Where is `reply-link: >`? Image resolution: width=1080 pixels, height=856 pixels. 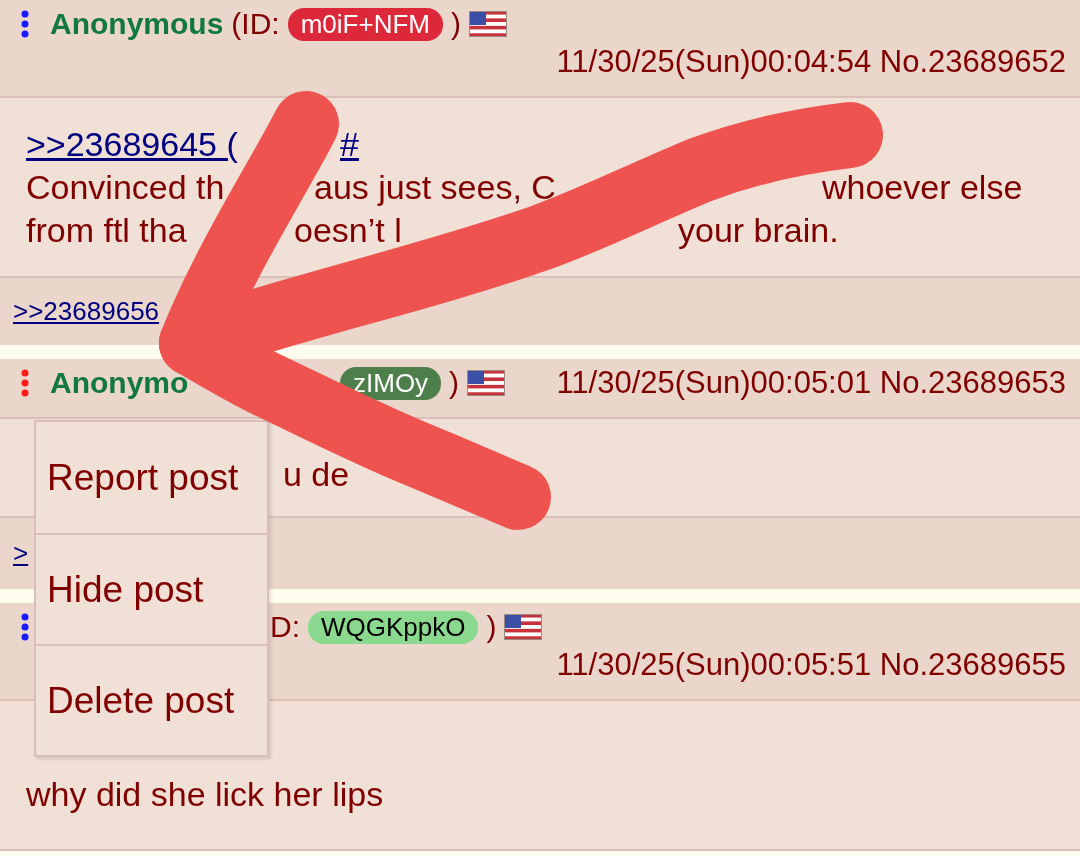
reply-link: > is located at coordinates (21, 553).